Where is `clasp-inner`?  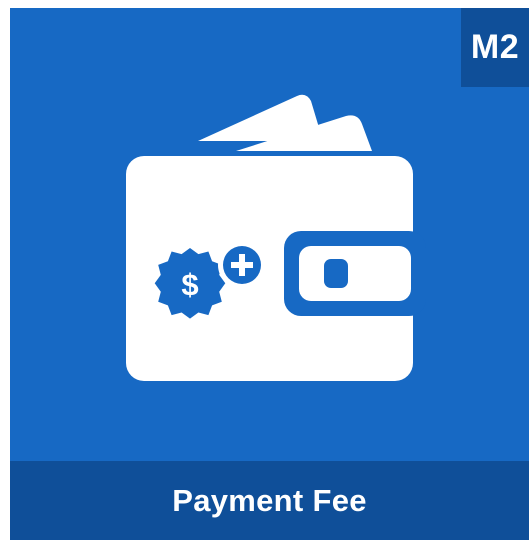
clasp-inner is located at coordinates (355, 273).